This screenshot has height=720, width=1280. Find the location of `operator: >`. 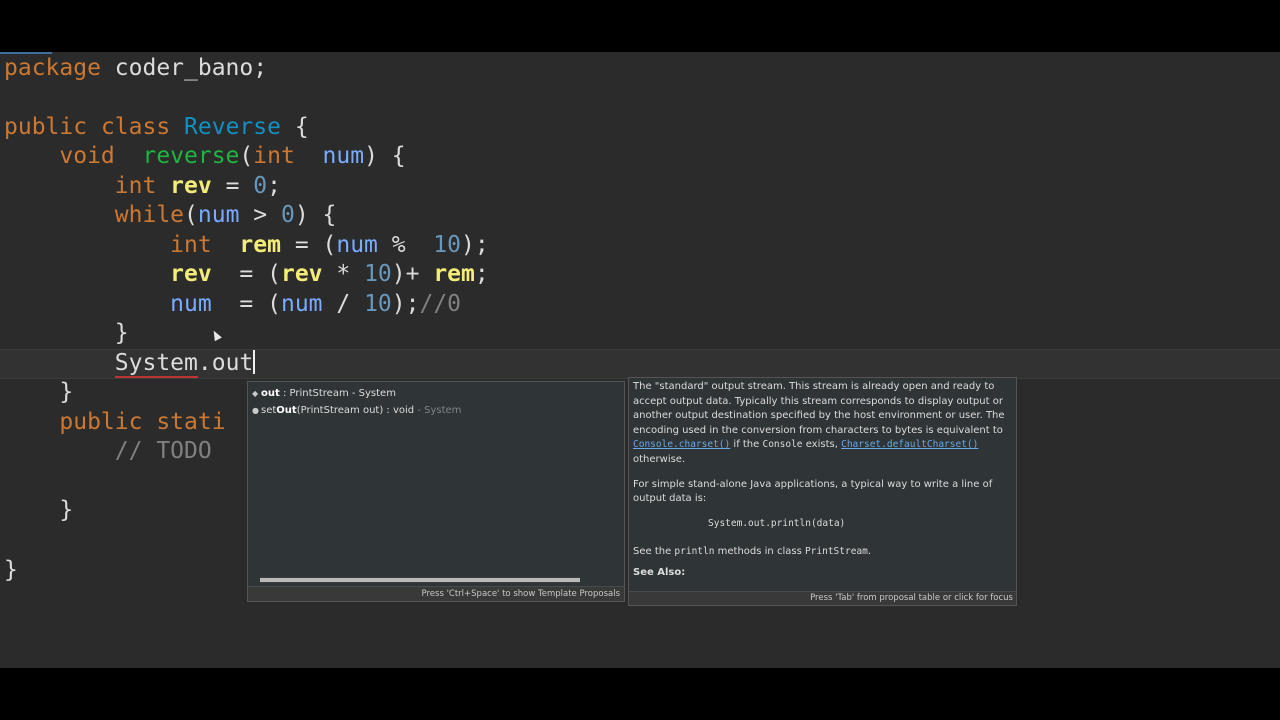

operator: > is located at coordinates (260, 215).